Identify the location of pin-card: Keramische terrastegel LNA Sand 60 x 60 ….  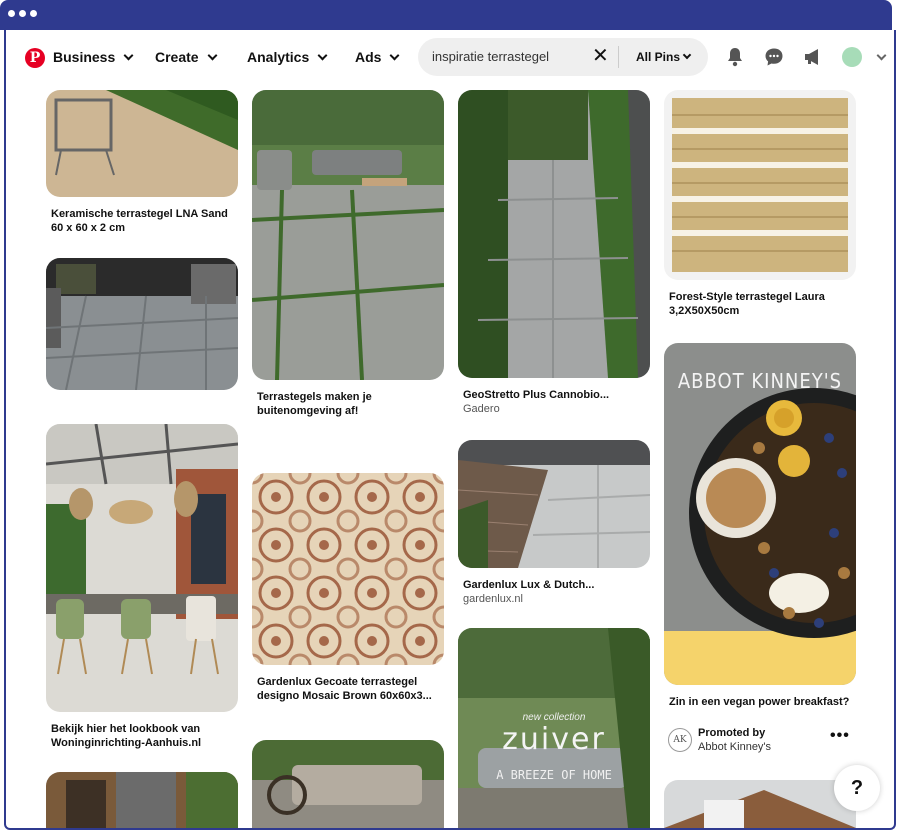
(142, 162).